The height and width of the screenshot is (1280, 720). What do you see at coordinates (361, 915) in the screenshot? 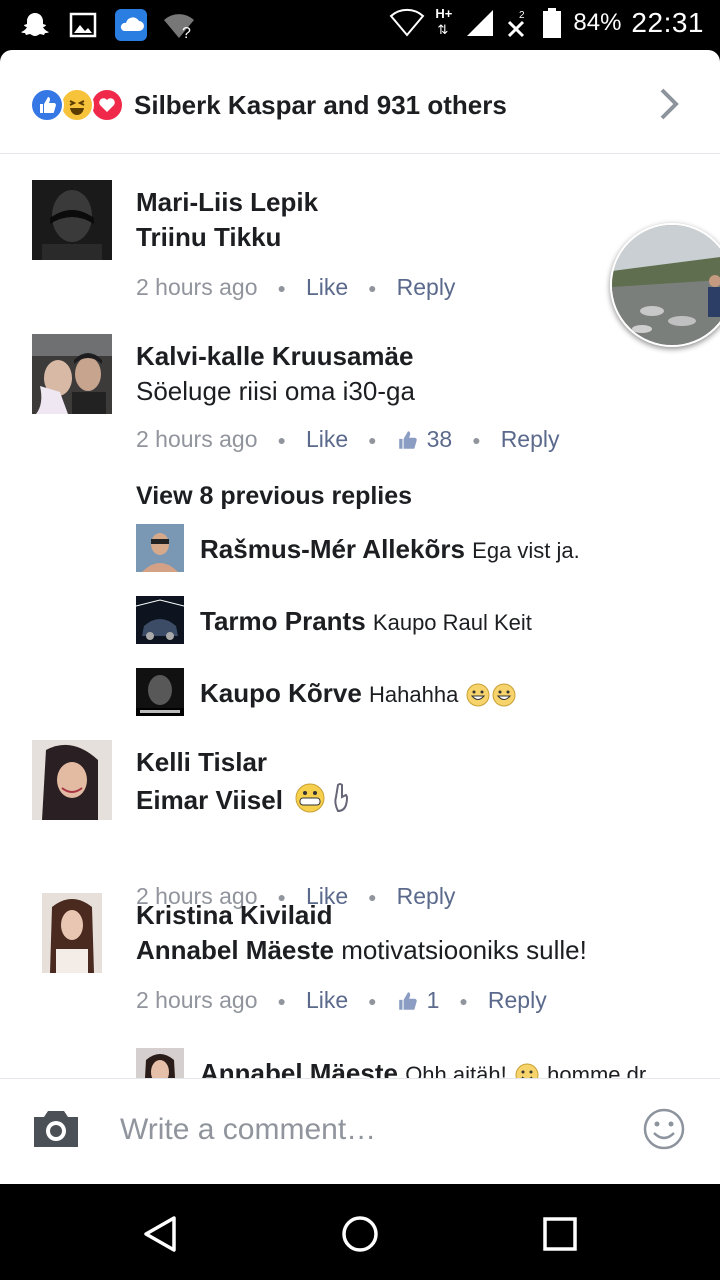
I see `commenter-name: Kristina Kivilaid` at bounding box center [361, 915].